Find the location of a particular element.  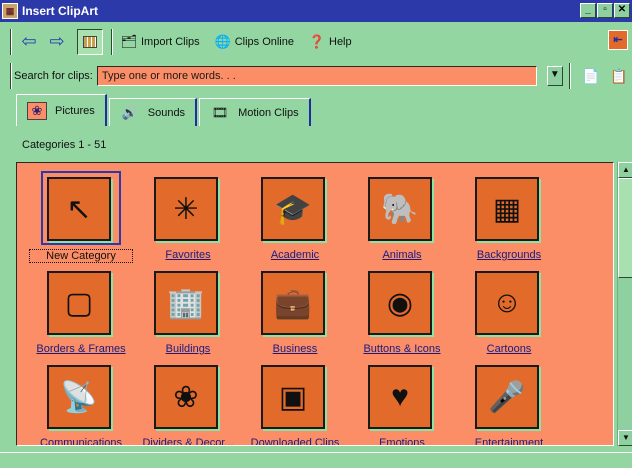

category-item: ◉ Buttons & Icons is located at coordinates (402, 314).